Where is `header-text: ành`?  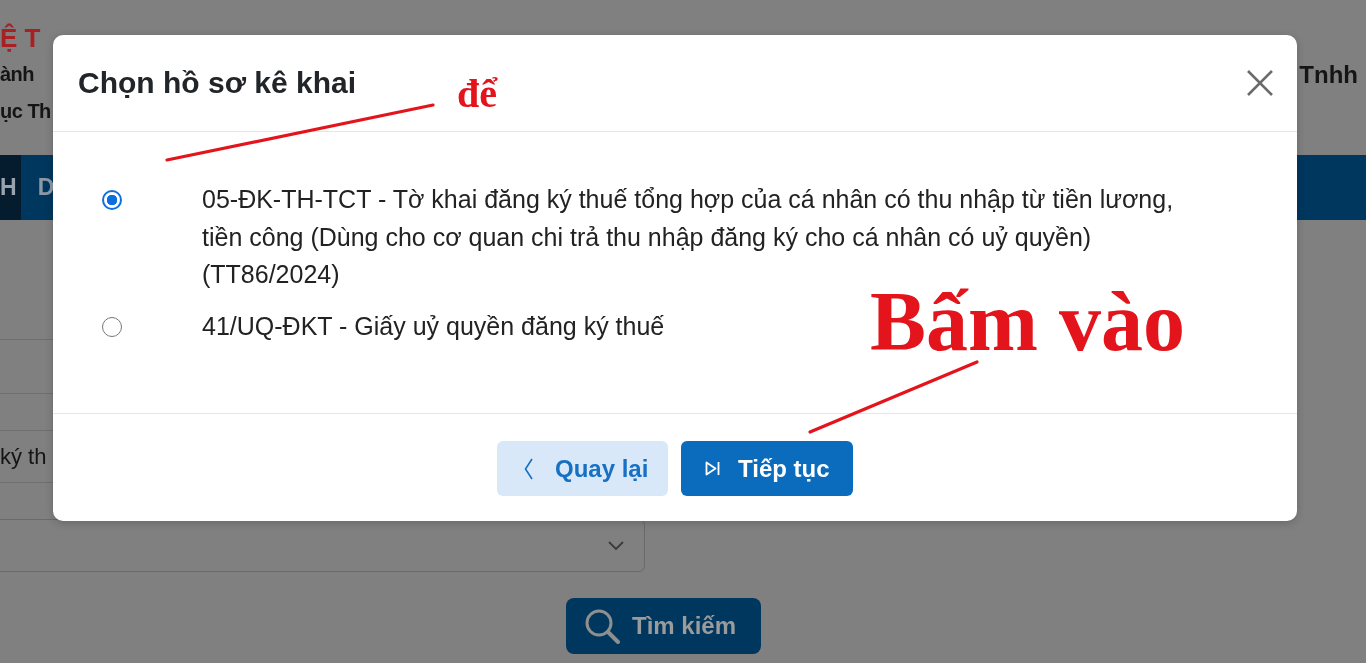
header-text: ành is located at coordinates (17, 74).